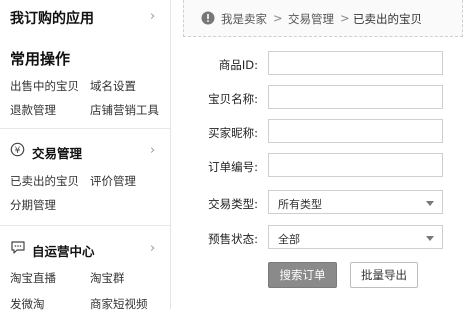  Describe the element at coordinates (387, 19) in the screenshot. I see `breadcrumb-item-sold-items: 已卖出的宝贝` at that location.